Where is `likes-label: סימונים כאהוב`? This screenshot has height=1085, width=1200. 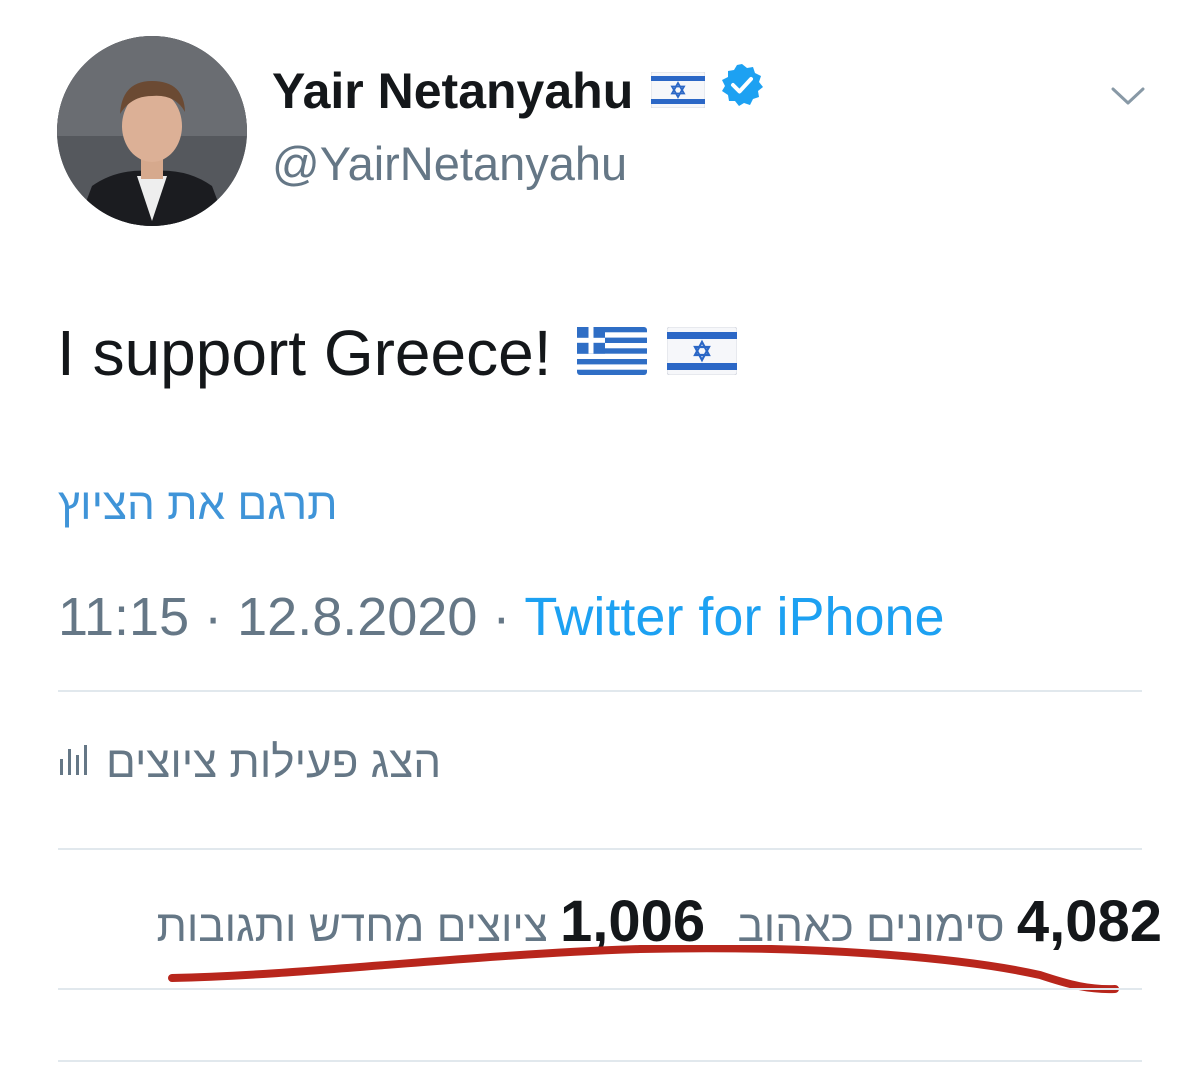 likes-label: סימונים כאהוב is located at coordinates (870, 926).